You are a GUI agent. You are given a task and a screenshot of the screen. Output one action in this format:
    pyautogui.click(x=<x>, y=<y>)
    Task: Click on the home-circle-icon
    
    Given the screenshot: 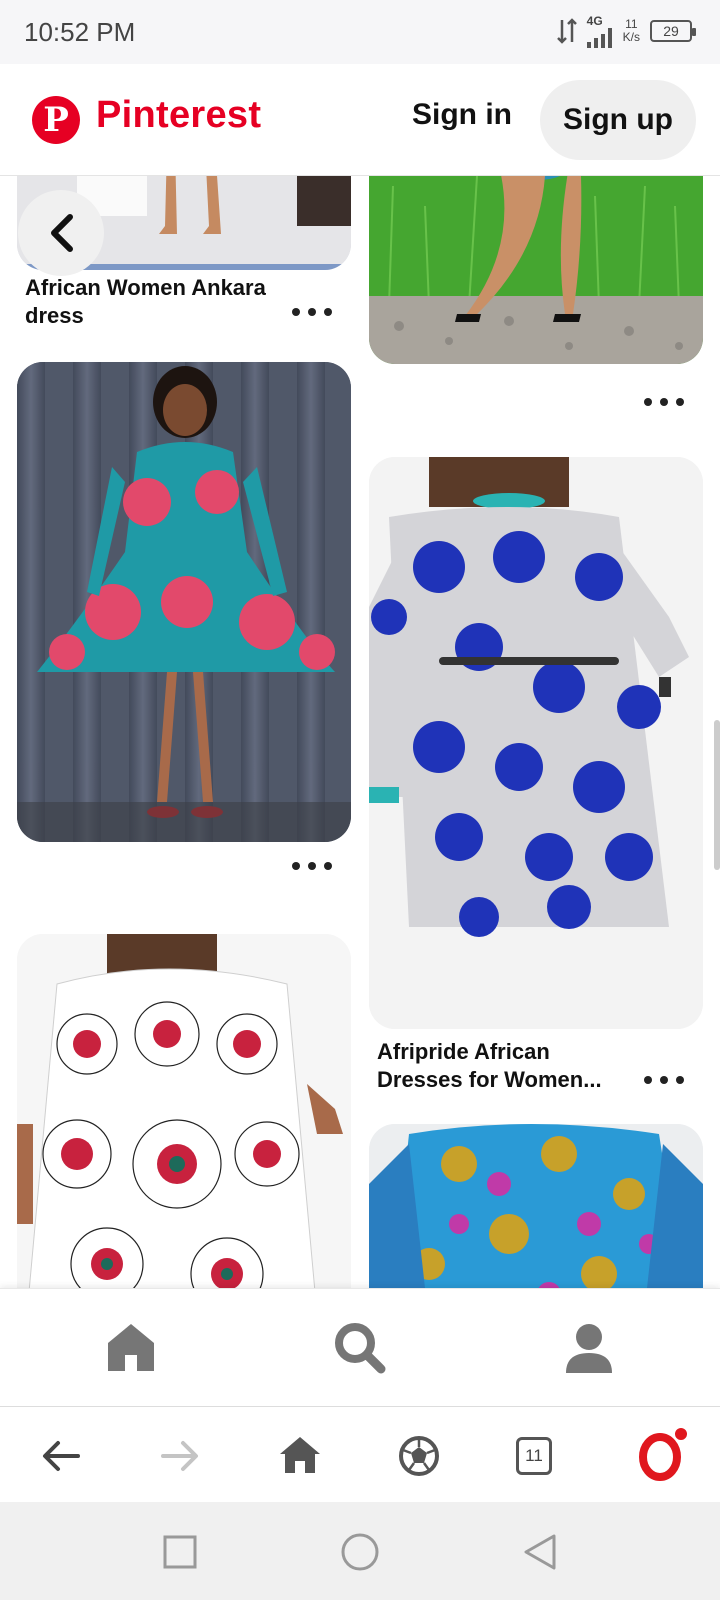 What is the action you would take?
    pyautogui.click(x=360, y=1552)
    